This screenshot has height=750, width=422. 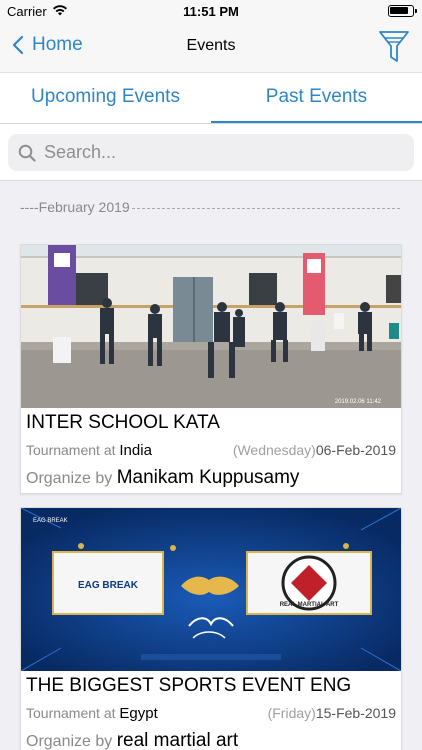 I want to click on event-organizer: Organize by real martial art, so click(x=132, y=740).